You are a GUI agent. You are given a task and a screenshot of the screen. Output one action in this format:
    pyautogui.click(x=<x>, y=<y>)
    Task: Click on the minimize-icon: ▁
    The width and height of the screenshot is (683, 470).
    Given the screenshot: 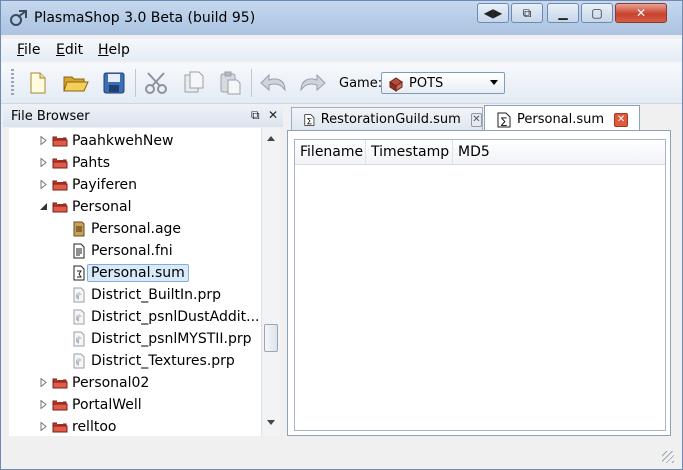 What is the action you would take?
    pyautogui.click(x=563, y=13)
    